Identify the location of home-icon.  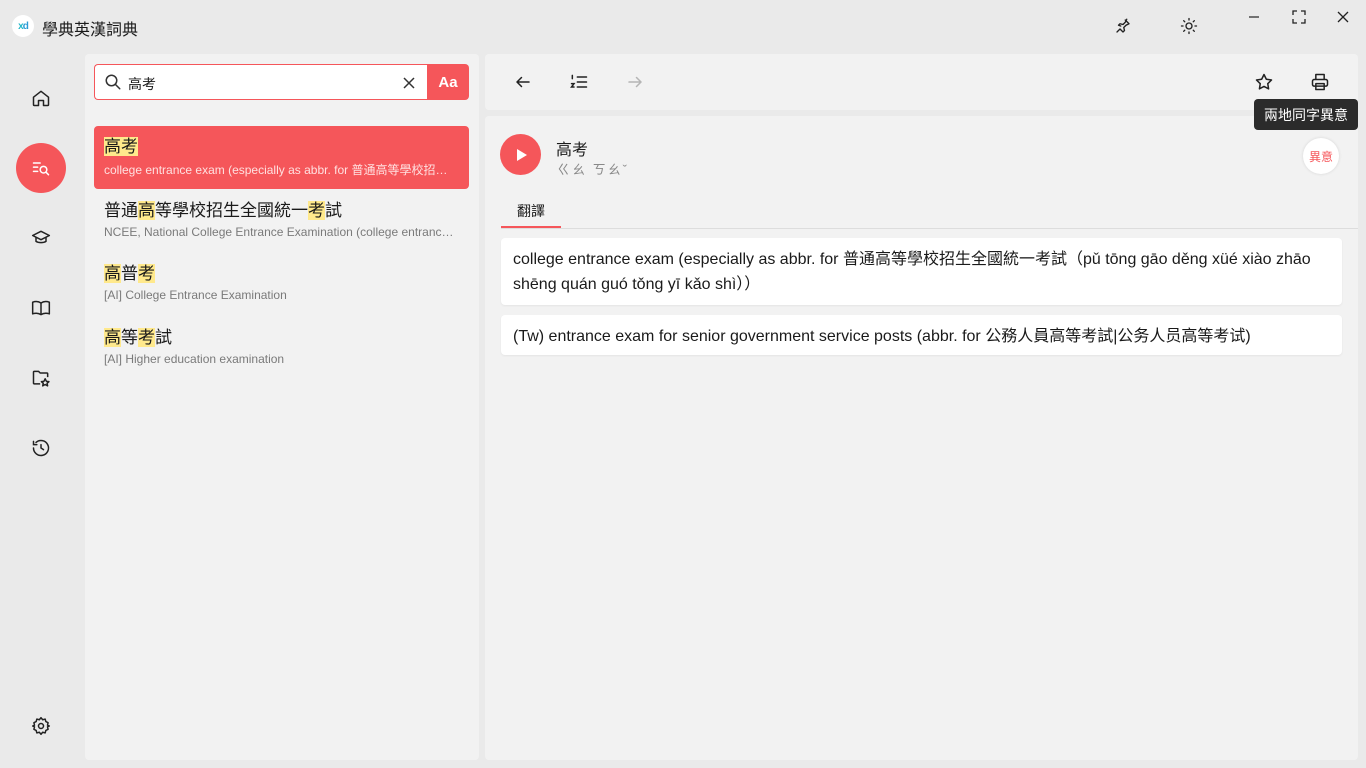
(41, 98).